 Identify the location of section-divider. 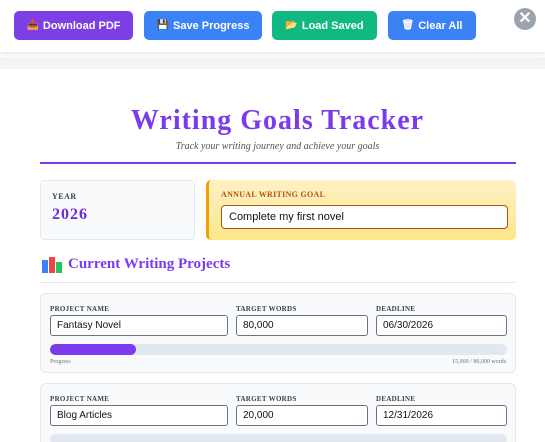
(278, 282).